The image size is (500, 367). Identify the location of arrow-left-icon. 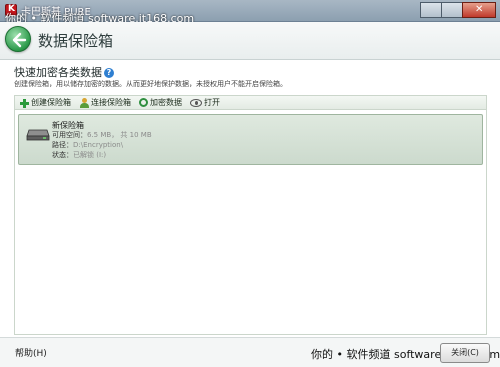
(19, 40).